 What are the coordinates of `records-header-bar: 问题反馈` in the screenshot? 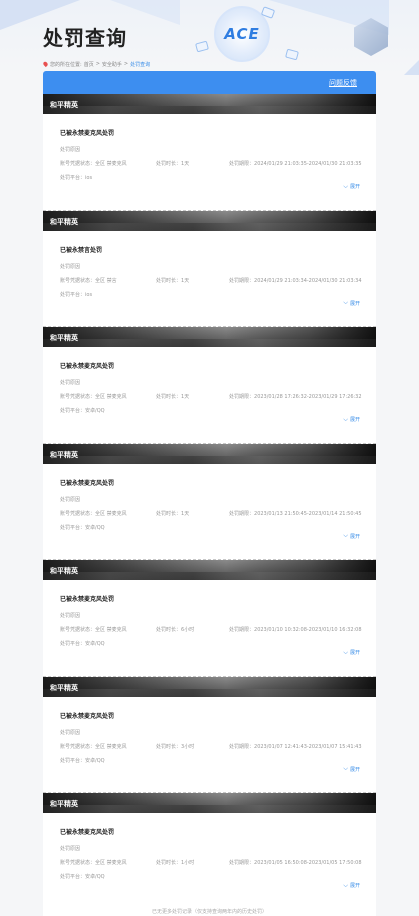 It's located at (209, 82).